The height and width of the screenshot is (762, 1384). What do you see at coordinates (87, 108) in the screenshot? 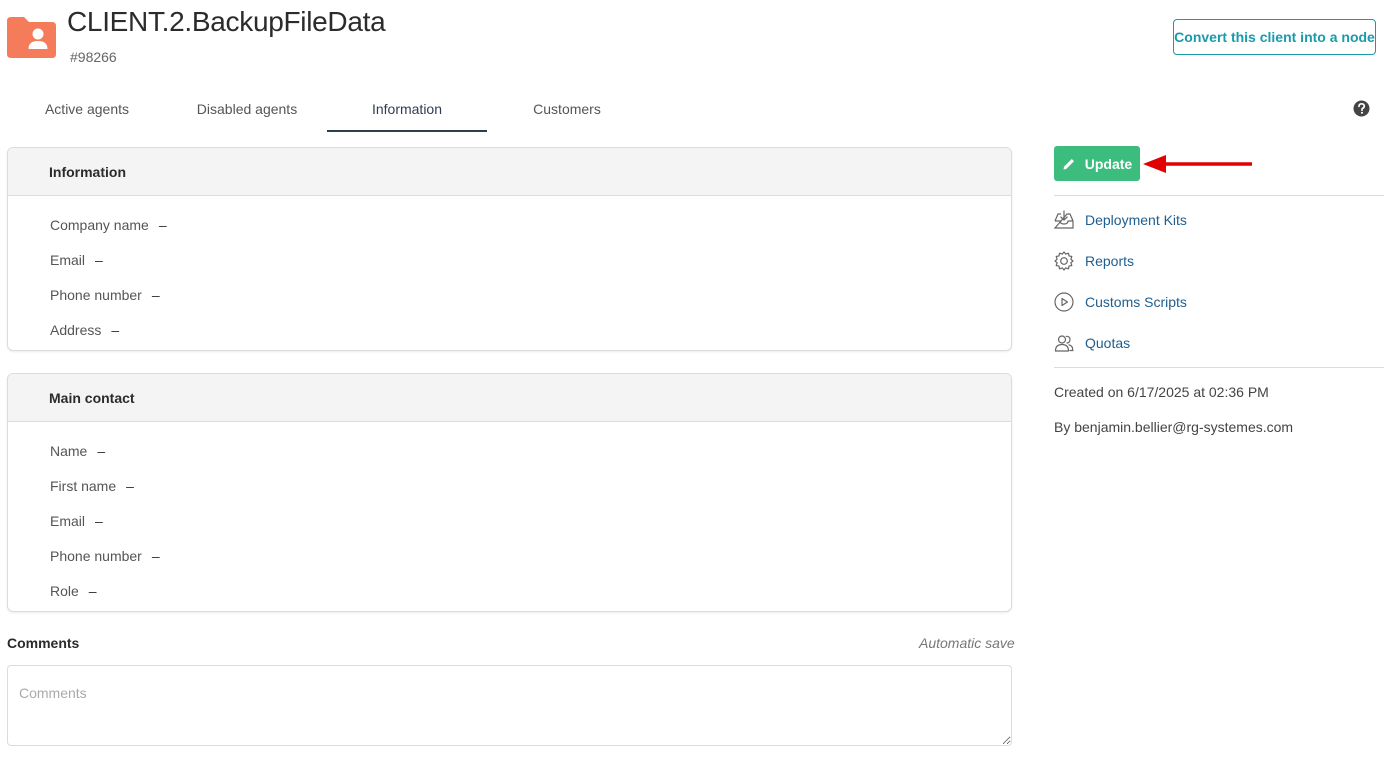
I see `tab-active-agents: Active agents` at bounding box center [87, 108].